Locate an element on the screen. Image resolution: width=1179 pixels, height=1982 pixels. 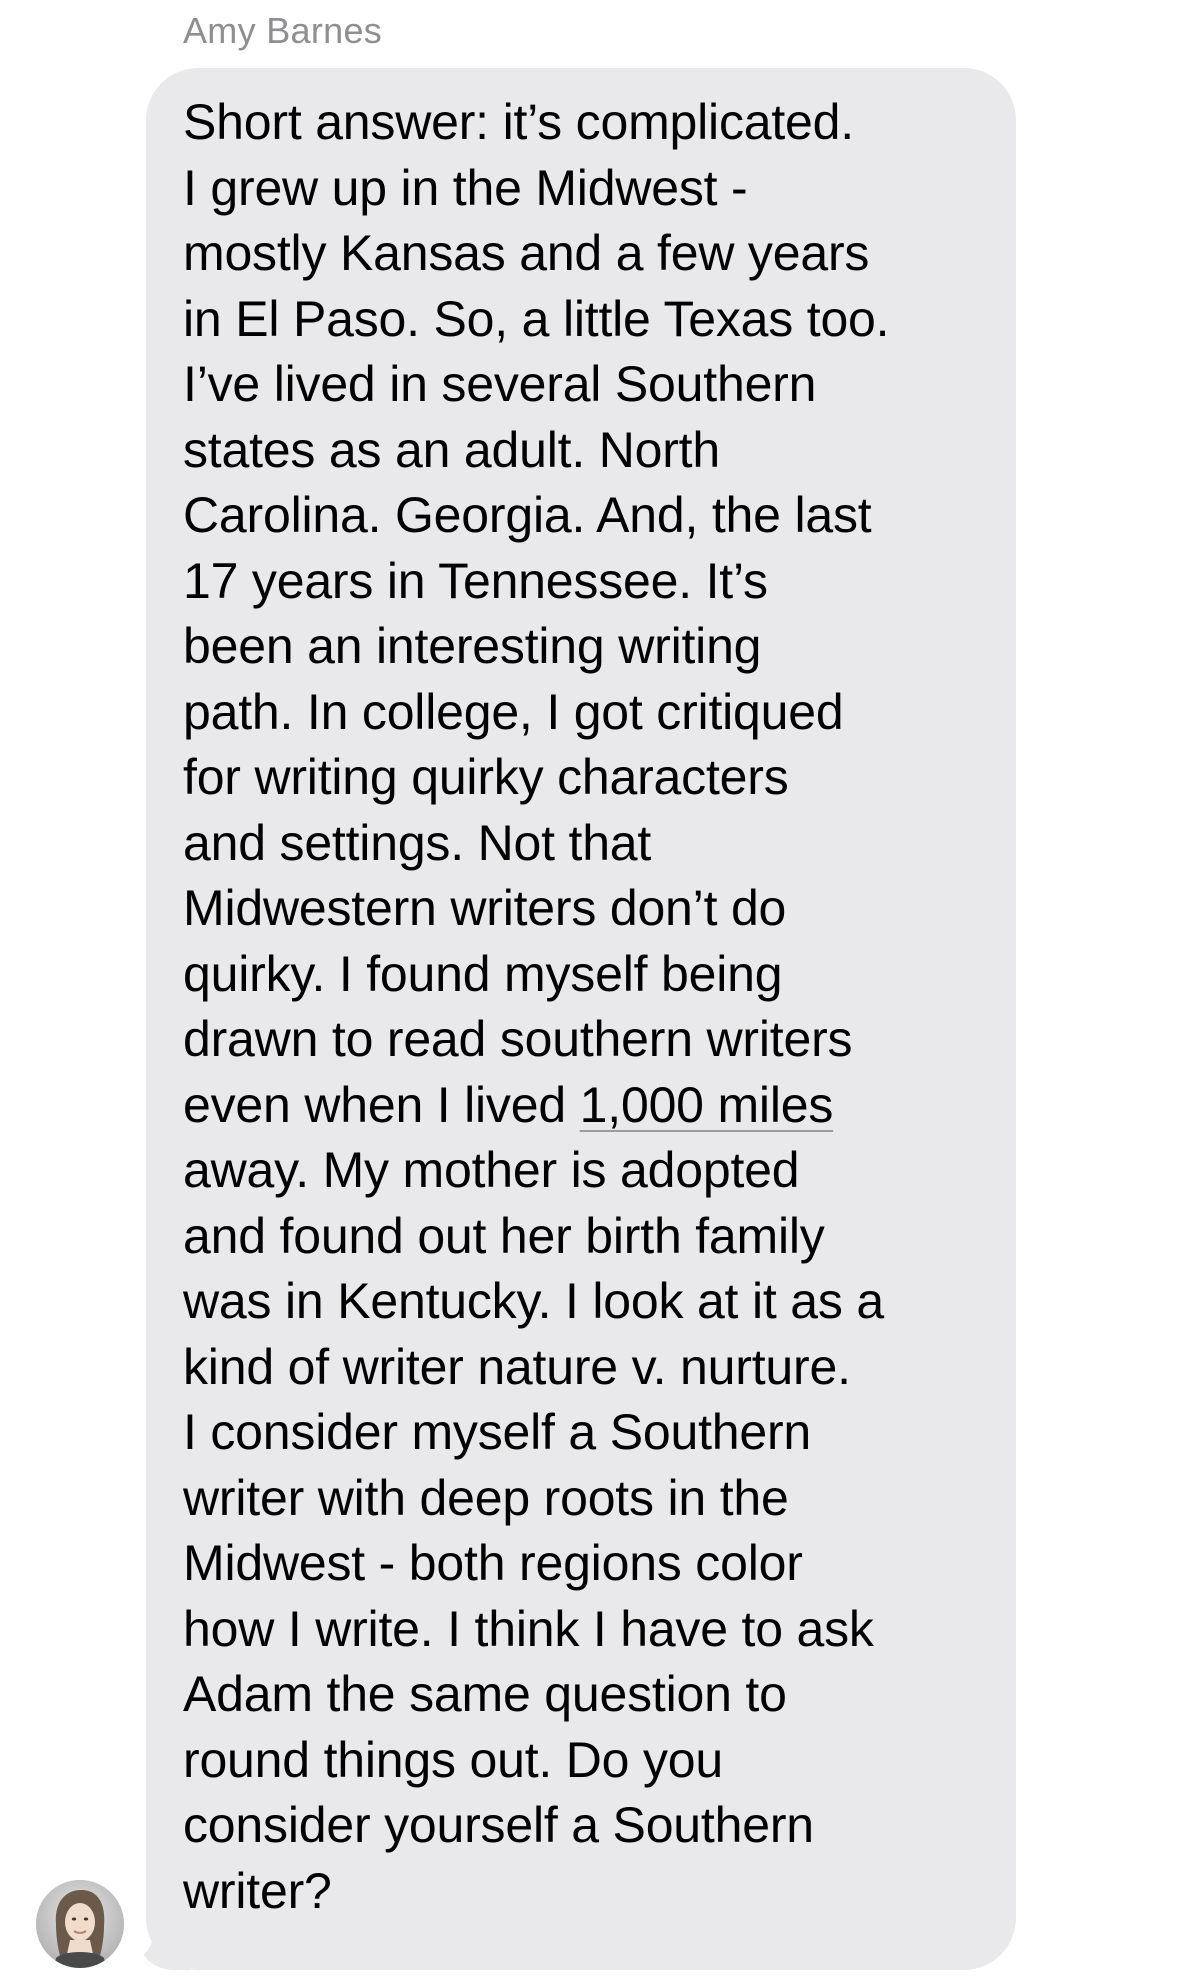
avatar is located at coordinates (80, 1924).